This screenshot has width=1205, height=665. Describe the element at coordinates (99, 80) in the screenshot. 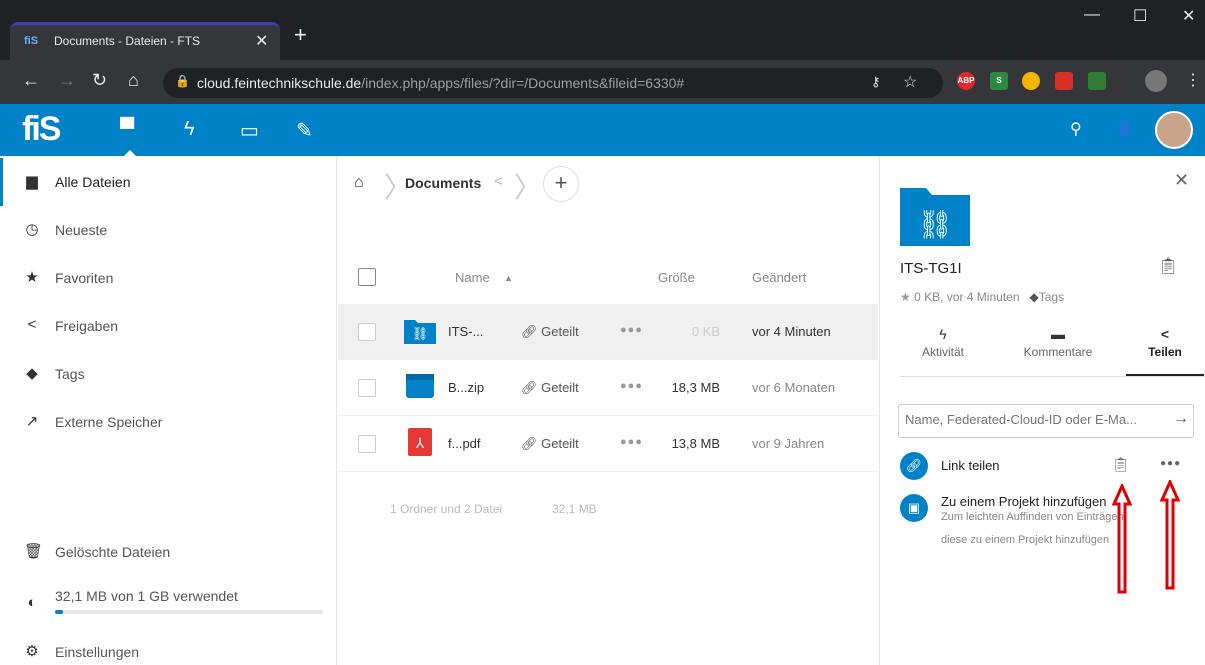

I see `reload-icon: ↻` at that location.